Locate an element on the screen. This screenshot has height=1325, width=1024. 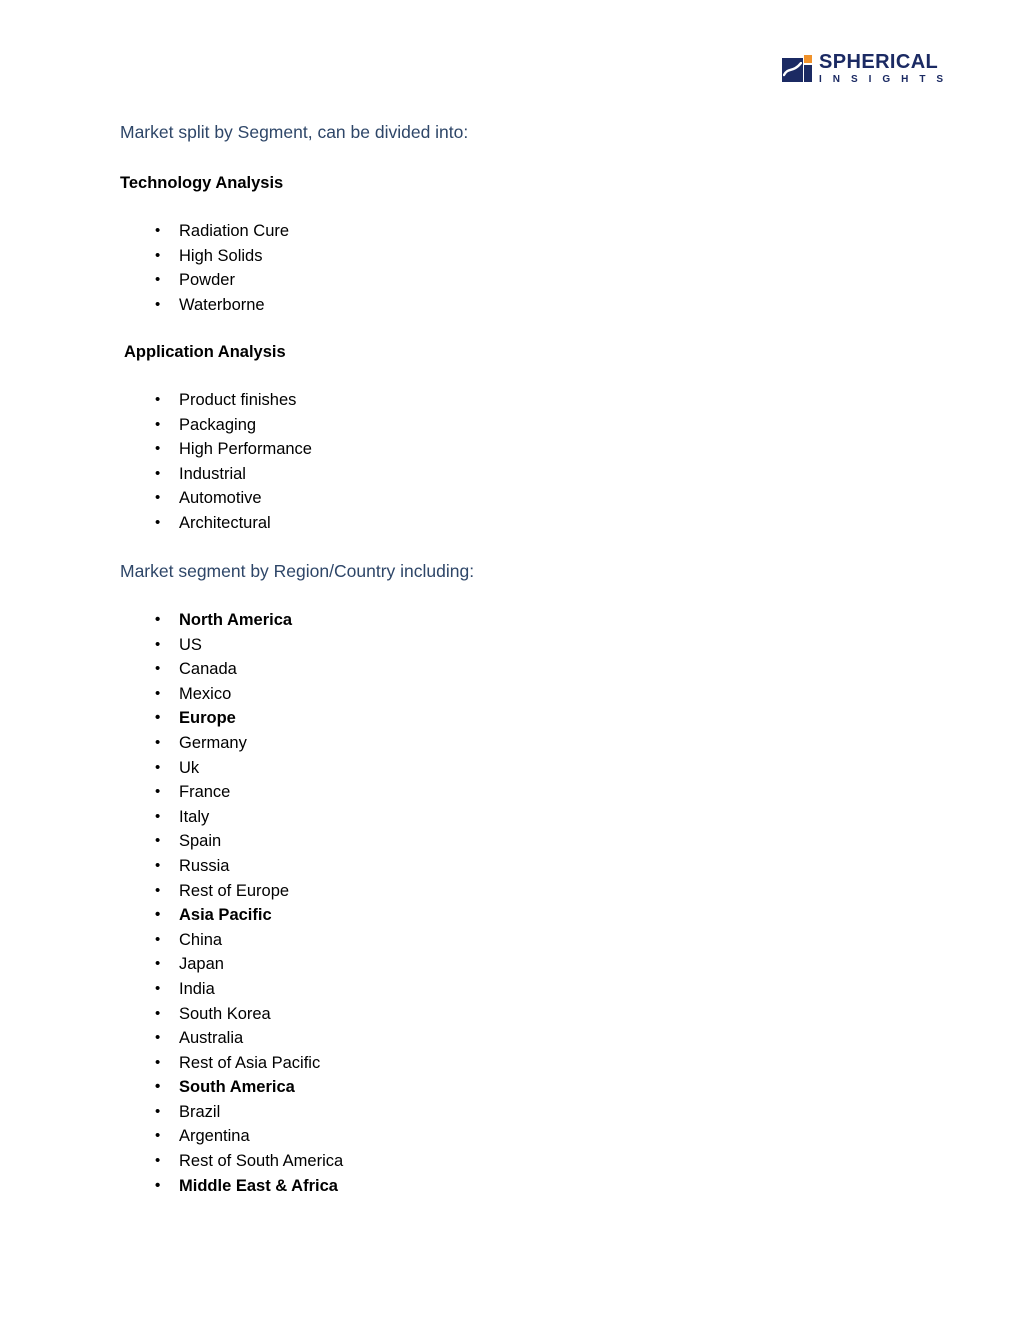
list-item: Brazil is located at coordinates (231, 1112).